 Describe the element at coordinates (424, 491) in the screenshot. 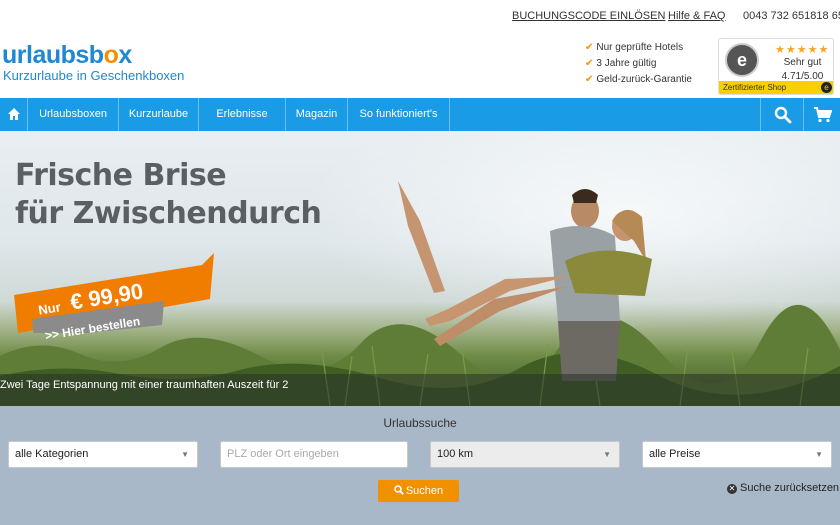

I see `search-submit-label: Suchen` at that location.